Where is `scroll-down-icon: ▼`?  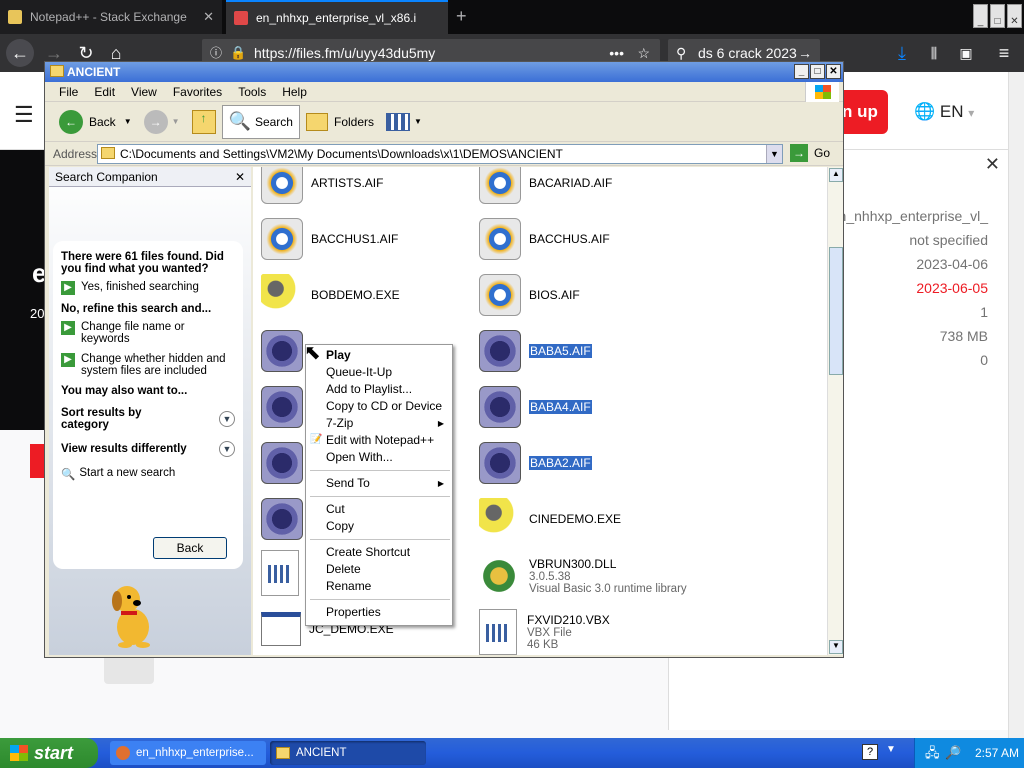 scroll-down-icon: ▼ is located at coordinates (836, 647).